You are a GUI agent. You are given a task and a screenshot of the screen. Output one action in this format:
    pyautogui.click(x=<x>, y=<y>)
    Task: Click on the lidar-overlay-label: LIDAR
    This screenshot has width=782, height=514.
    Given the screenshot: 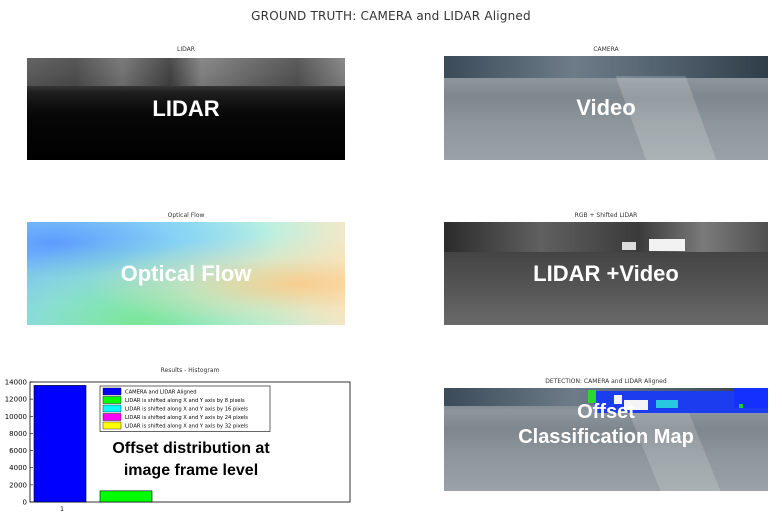 What is the action you would take?
    pyautogui.click(x=186, y=109)
    